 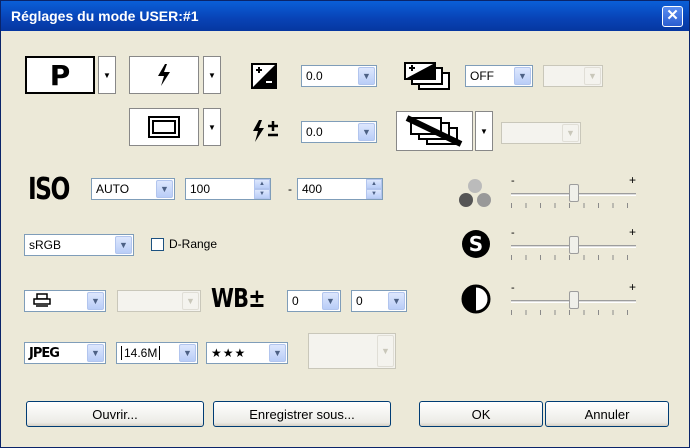 I want to click on flash-compensation-icon, so click(x=265, y=131).